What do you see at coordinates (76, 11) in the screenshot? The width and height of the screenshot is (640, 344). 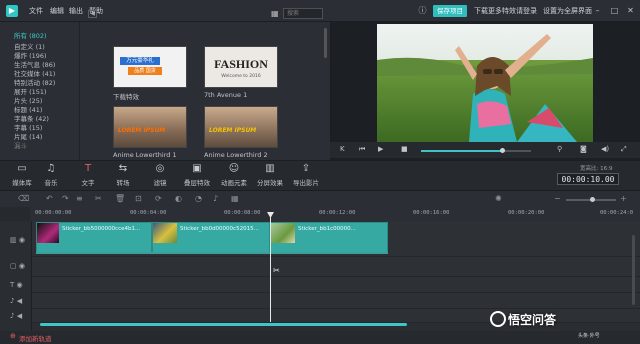 I see `menu-output: 输出` at bounding box center [76, 11].